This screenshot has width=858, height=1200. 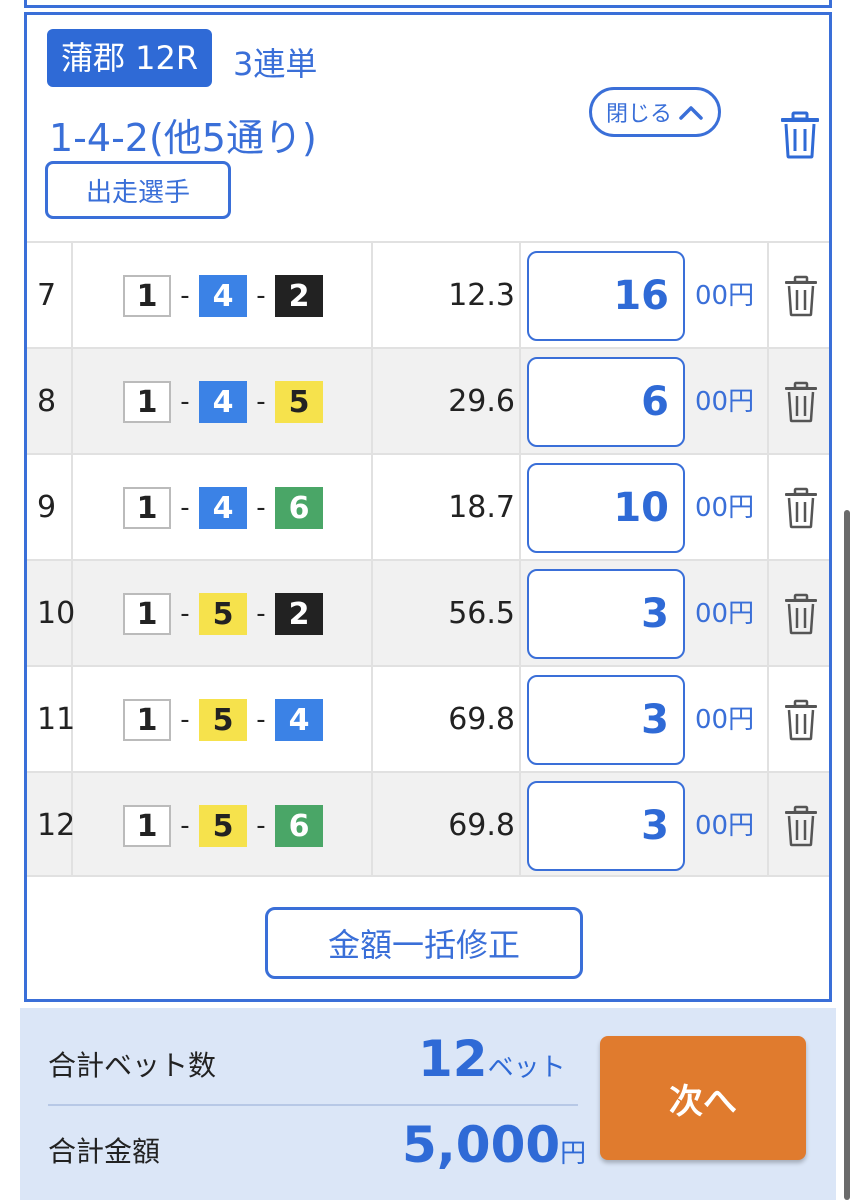 I want to click on collapse-button: 閉じる, so click(x=655, y=112).